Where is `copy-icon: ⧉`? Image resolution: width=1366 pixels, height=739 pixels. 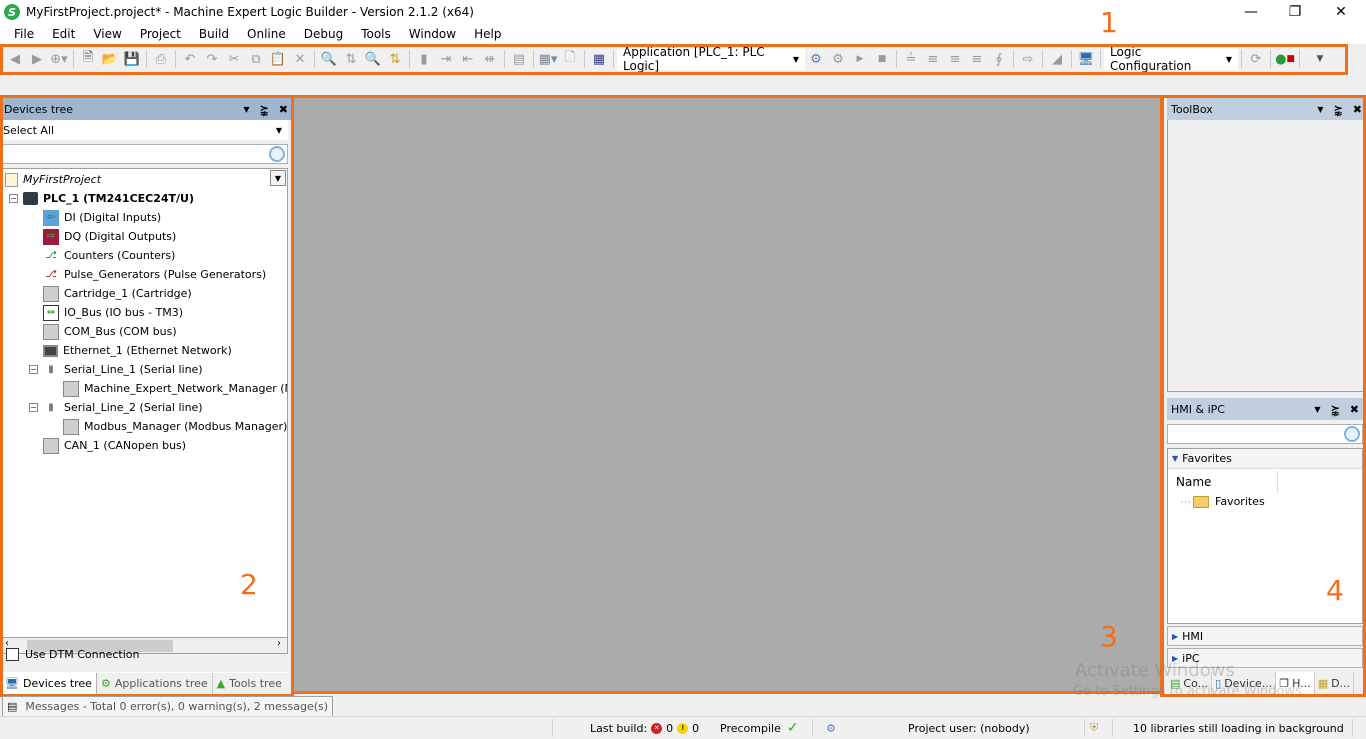 copy-icon: ⧉ is located at coordinates (256, 59).